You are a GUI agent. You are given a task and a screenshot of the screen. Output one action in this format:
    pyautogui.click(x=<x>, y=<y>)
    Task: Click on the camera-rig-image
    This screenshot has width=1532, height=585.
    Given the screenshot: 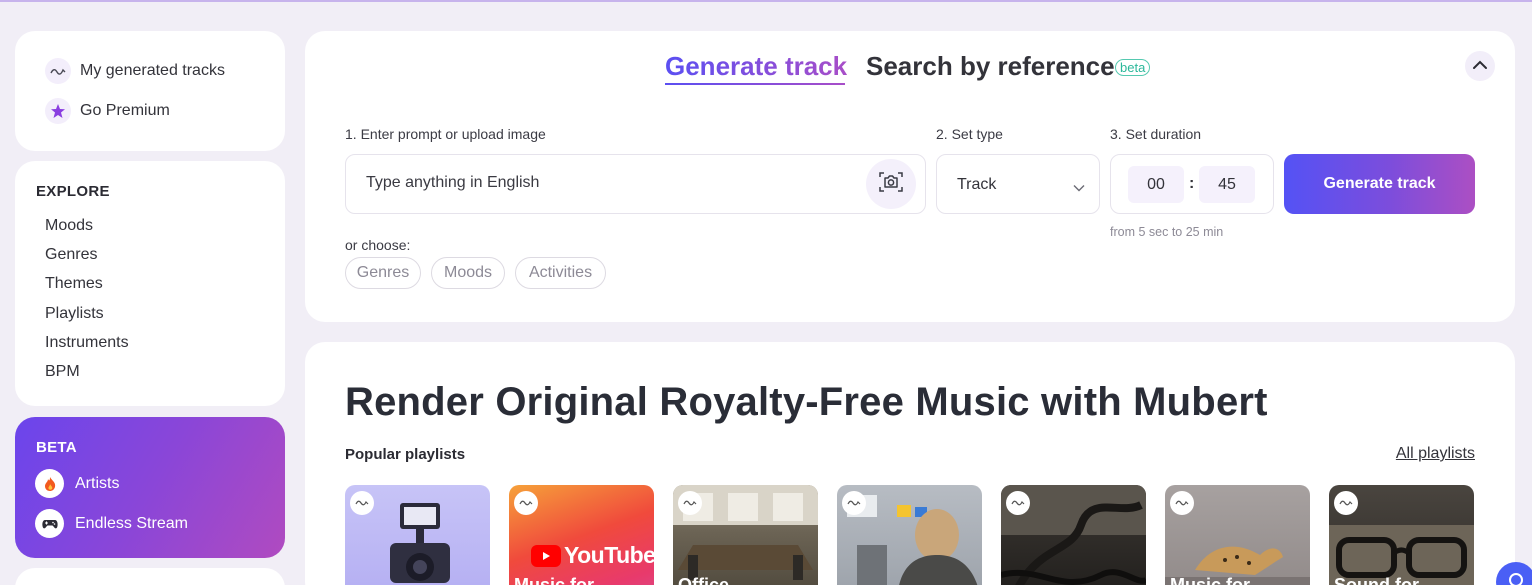 What is the action you would take?
    pyautogui.click(x=420, y=543)
    